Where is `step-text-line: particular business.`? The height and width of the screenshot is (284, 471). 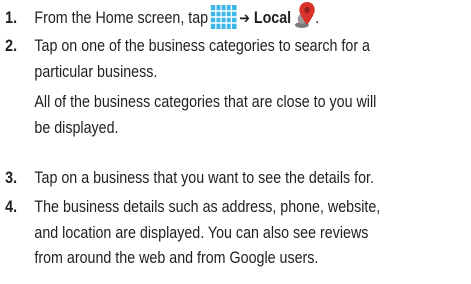
step-text-line: particular business. is located at coordinates (96, 71).